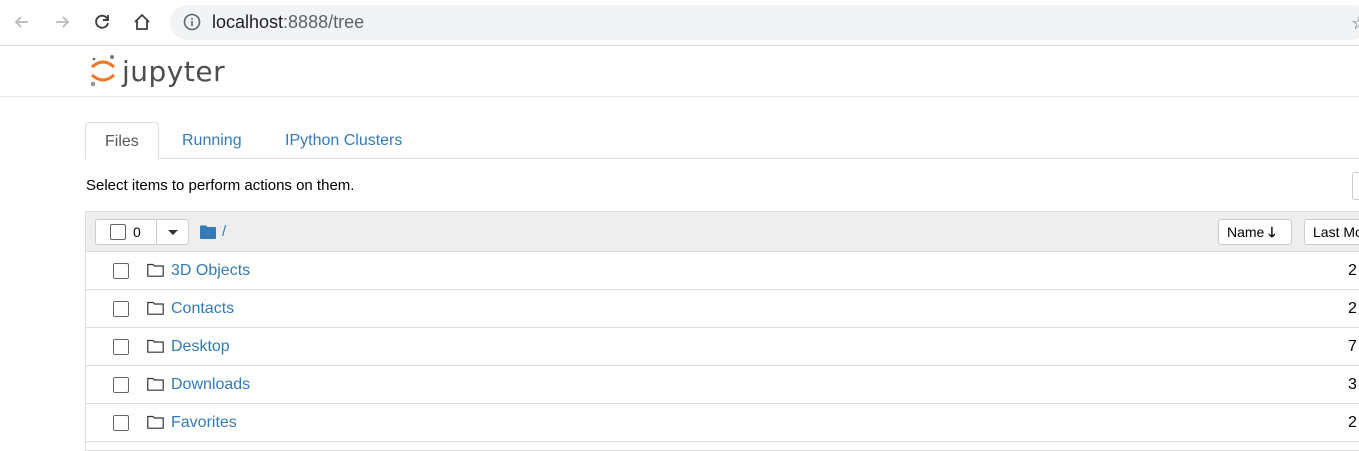  I want to click on reload-button, so click(102, 22).